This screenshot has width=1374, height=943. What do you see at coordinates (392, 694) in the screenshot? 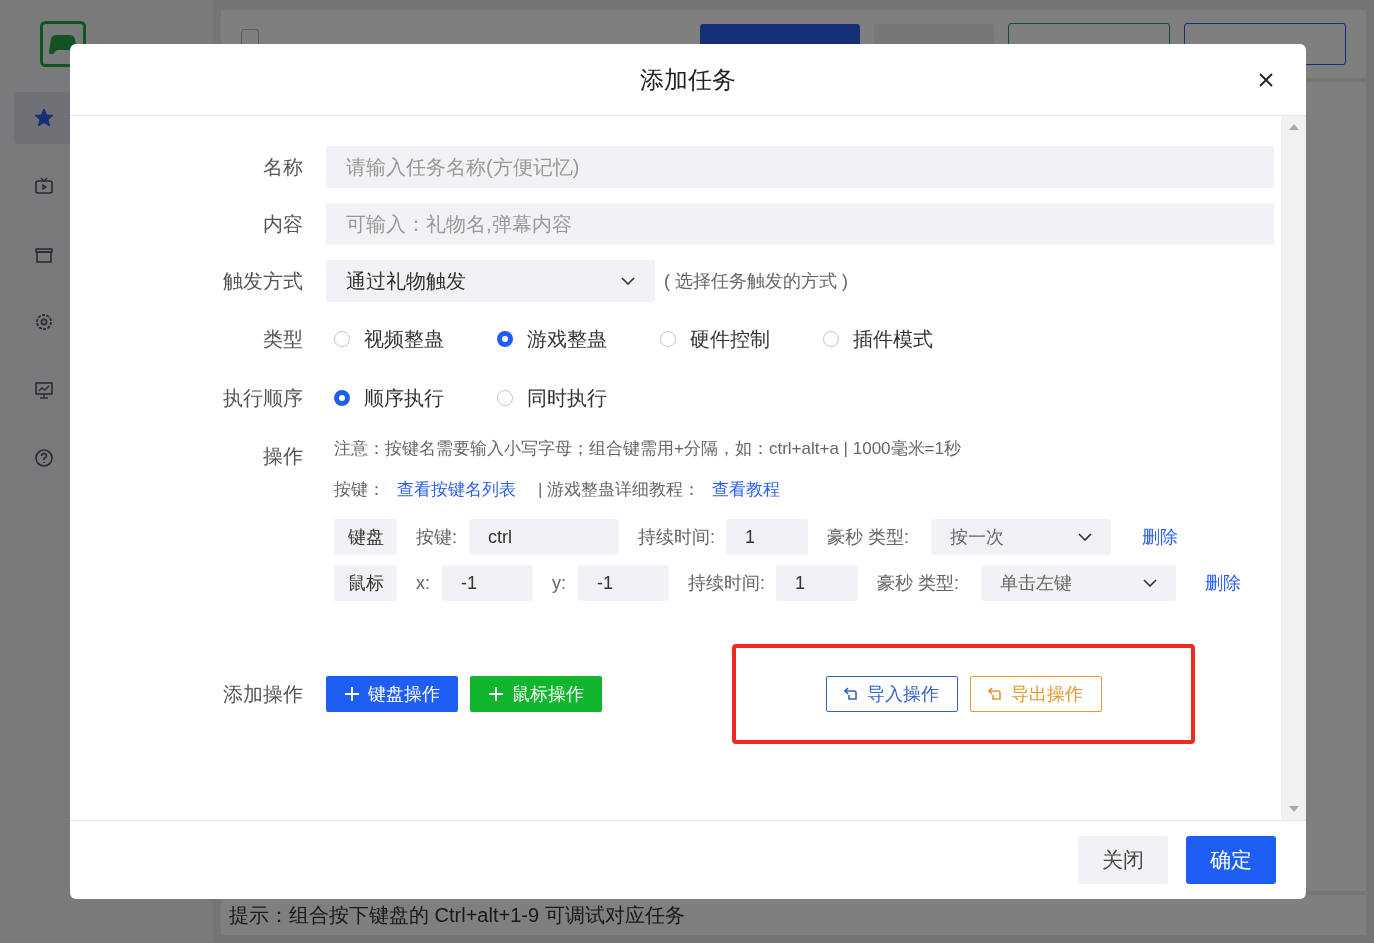
I see `add-operation-button: 键盘操作` at bounding box center [392, 694].